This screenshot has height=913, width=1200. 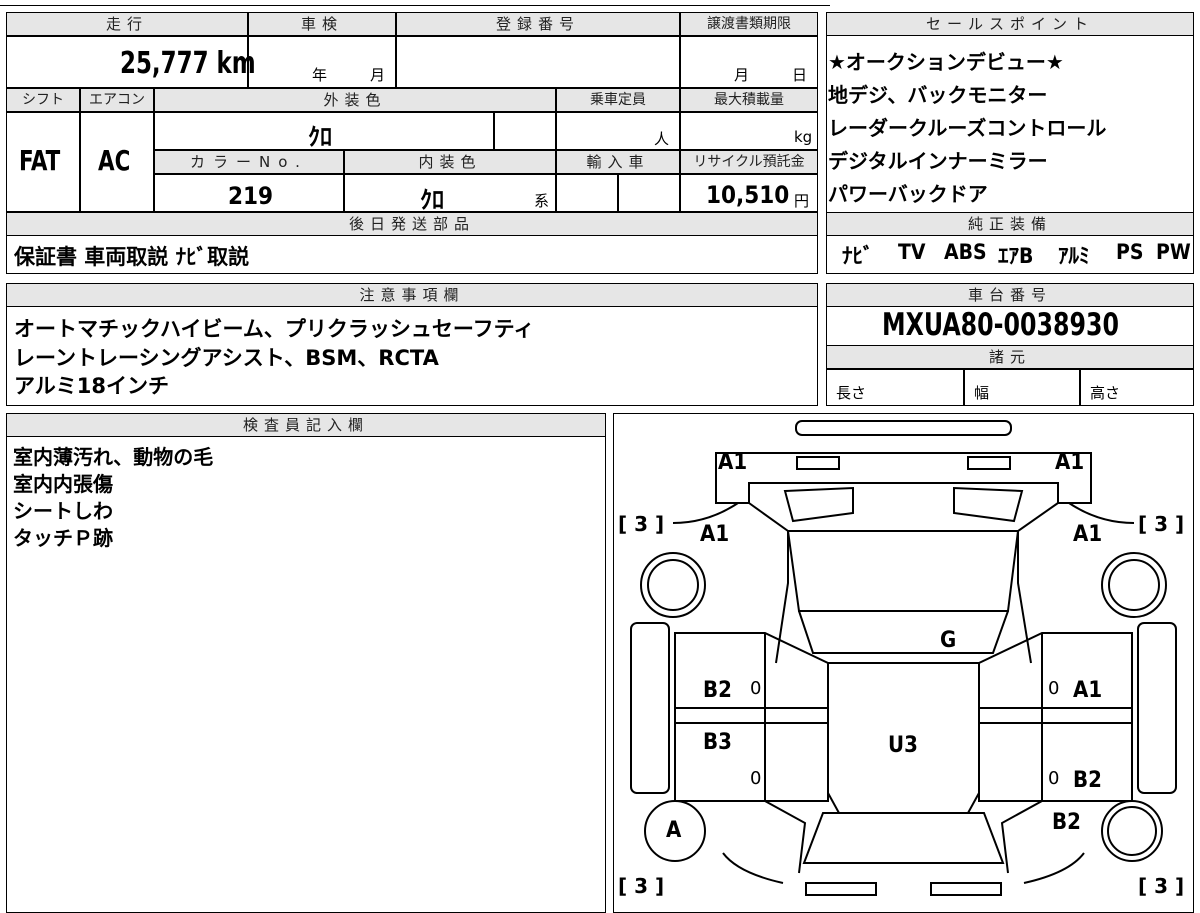 What do you see at coordinates (948, 640) in the screenshot?
I see `label-windshield: G` at bounding box center [948, 640].